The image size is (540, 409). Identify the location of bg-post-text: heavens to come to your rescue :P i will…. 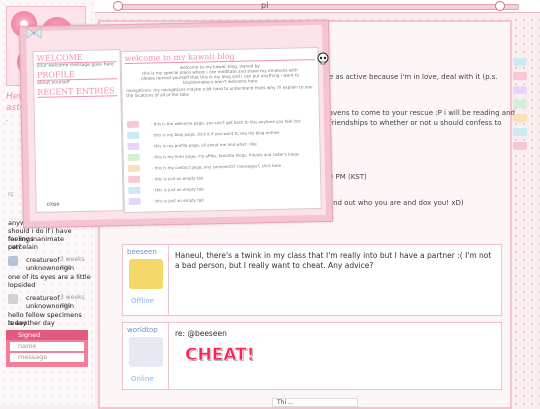
(417, 113).